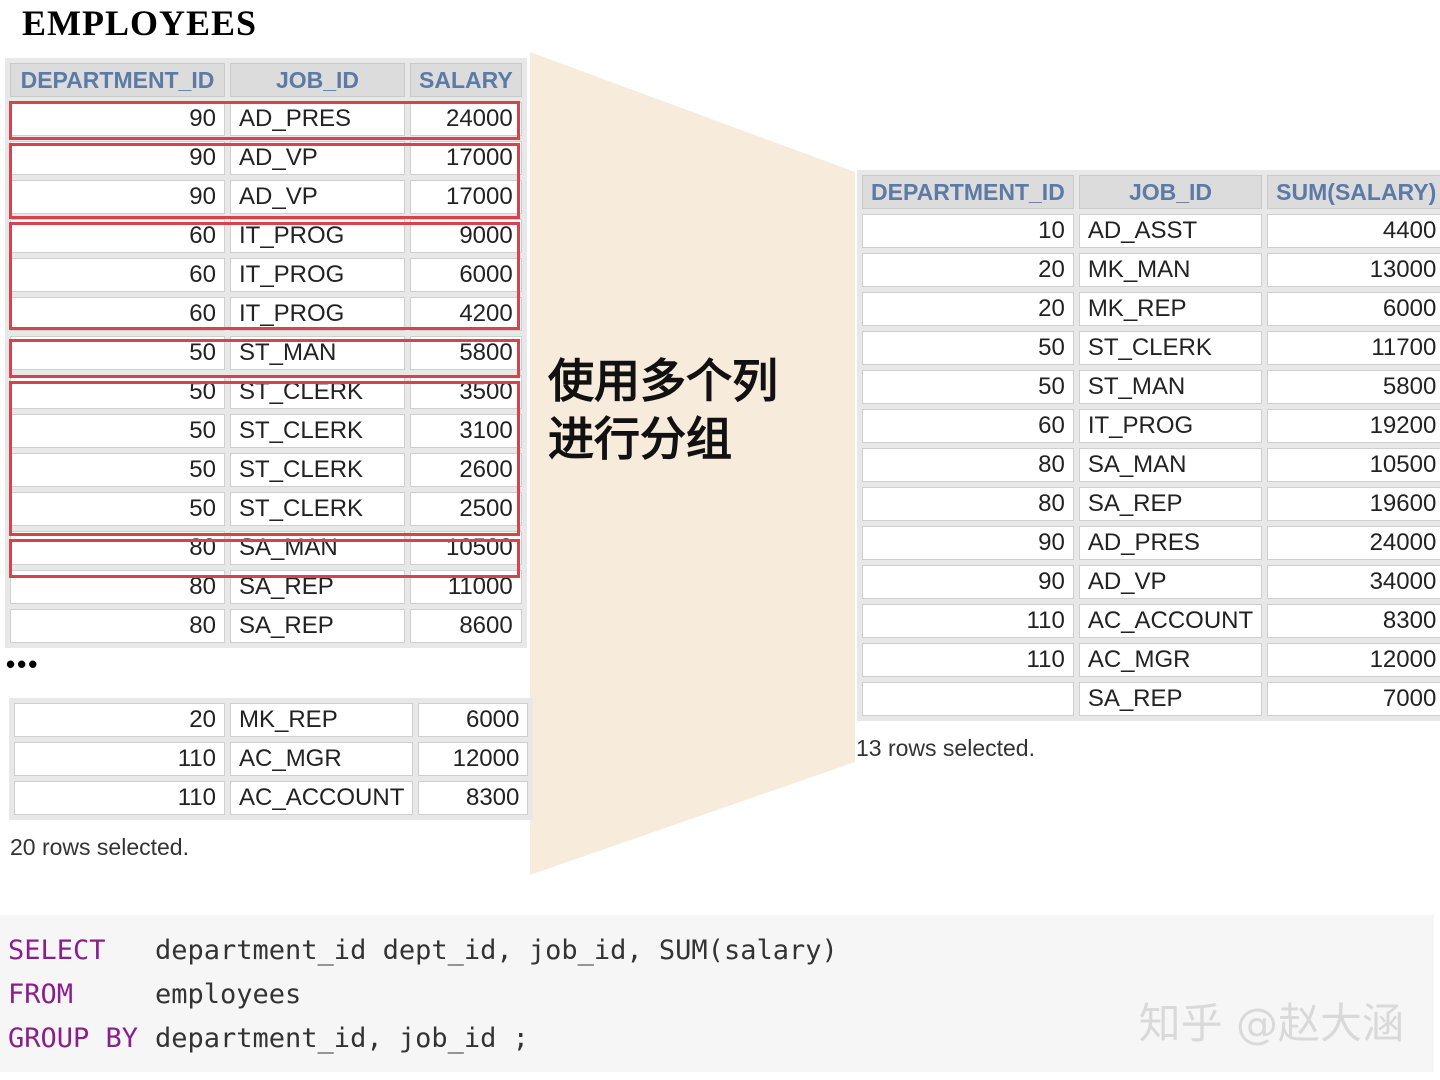 The width and height of the screenshot is (1440, 1080). I want to click on cell-job-id: AD_ASST, so click(1170, 231).